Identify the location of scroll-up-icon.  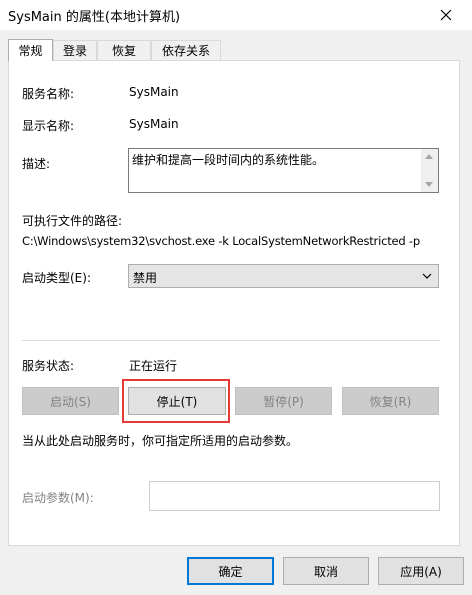
(429, 156).